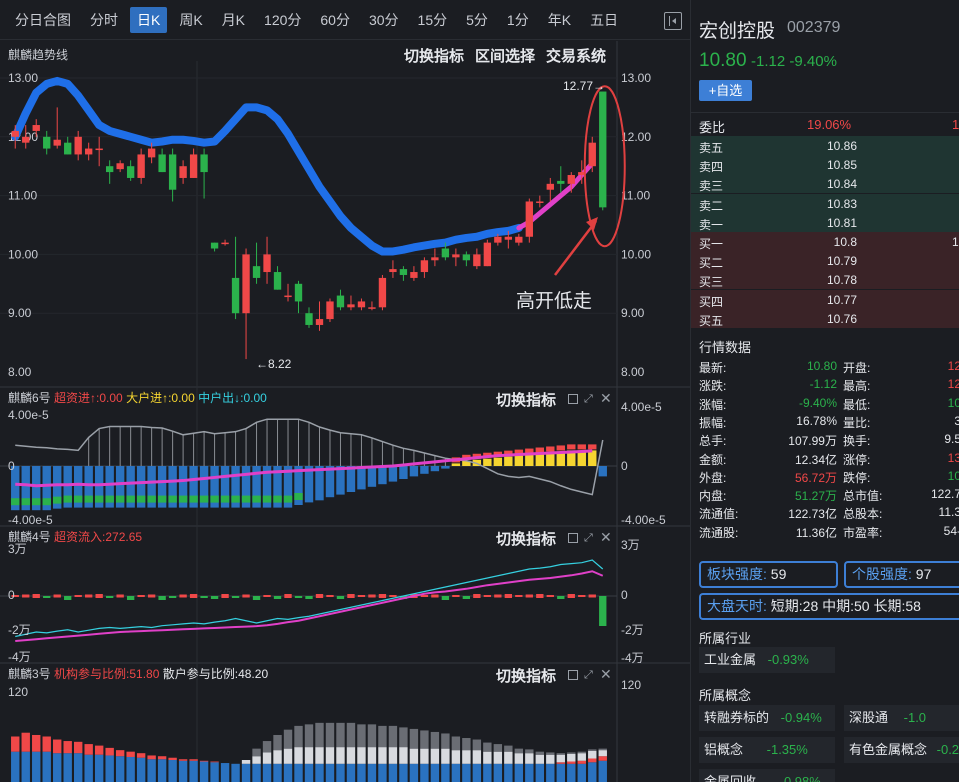 Image resolution: width=959 pixels, height=782 pixels. Describe the element at coordinates (588, 399) in the screenshot. I see `sub1-maximize-icon: ⤢` at that location.